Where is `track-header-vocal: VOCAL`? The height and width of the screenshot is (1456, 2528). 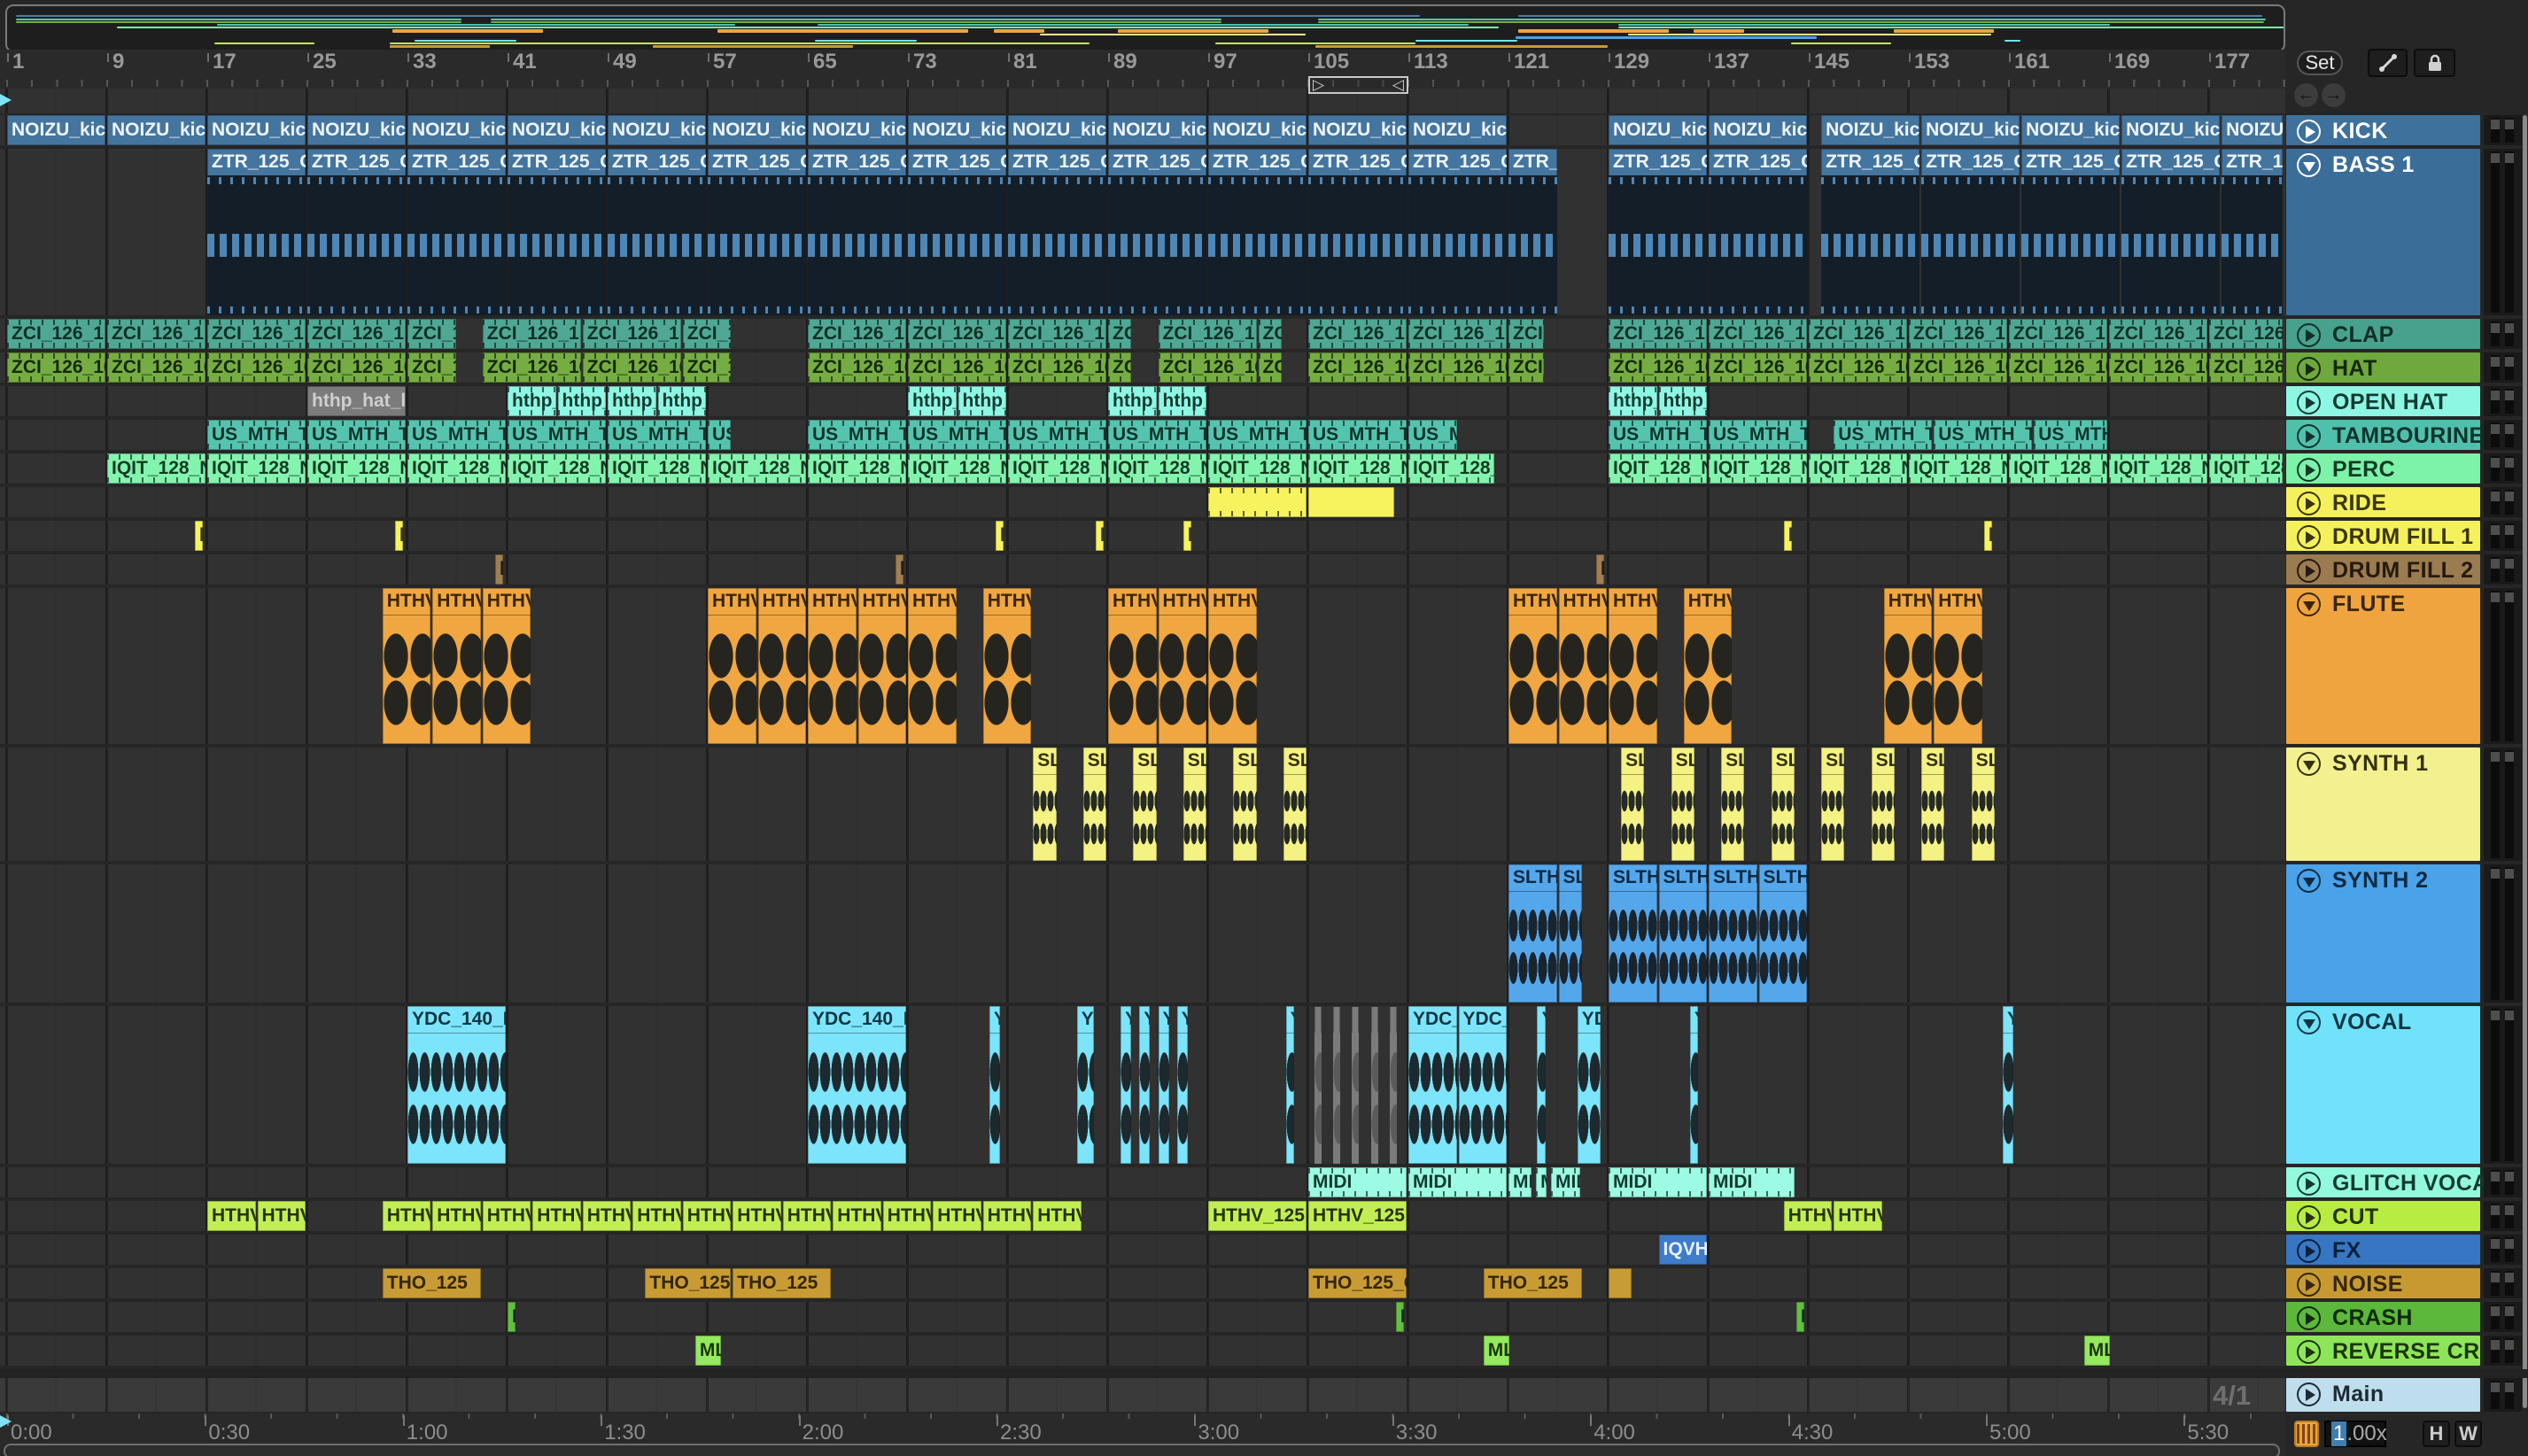
track-header-vocal: VOCAL is located at coordinates (2383, 1085).